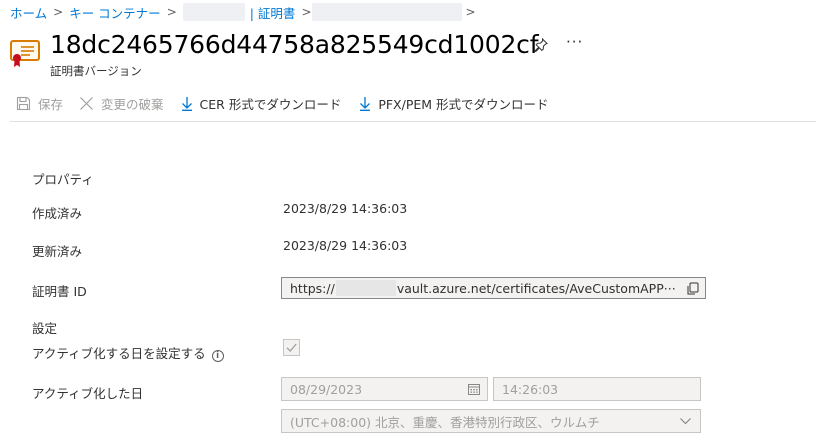 Image resolution: width=816 pixels, height=445 pixels. I want to click on command-bar: 保存 変更の破棄 CER 形式でダウンロード PFX/PEM 形式でダウンロード, so click(282, 103).